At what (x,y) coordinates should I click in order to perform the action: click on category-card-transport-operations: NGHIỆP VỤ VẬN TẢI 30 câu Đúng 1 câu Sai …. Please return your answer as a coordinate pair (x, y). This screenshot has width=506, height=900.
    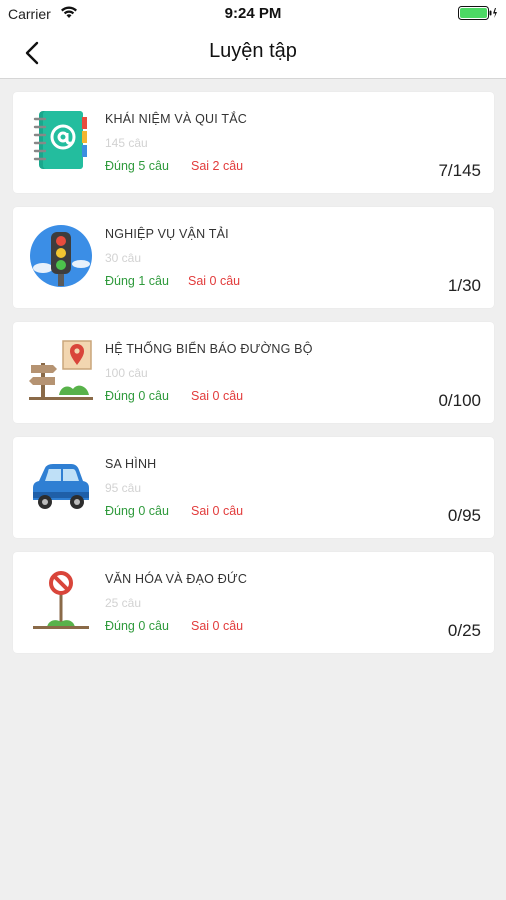
    Looking at the image, I should click on (253, 257).